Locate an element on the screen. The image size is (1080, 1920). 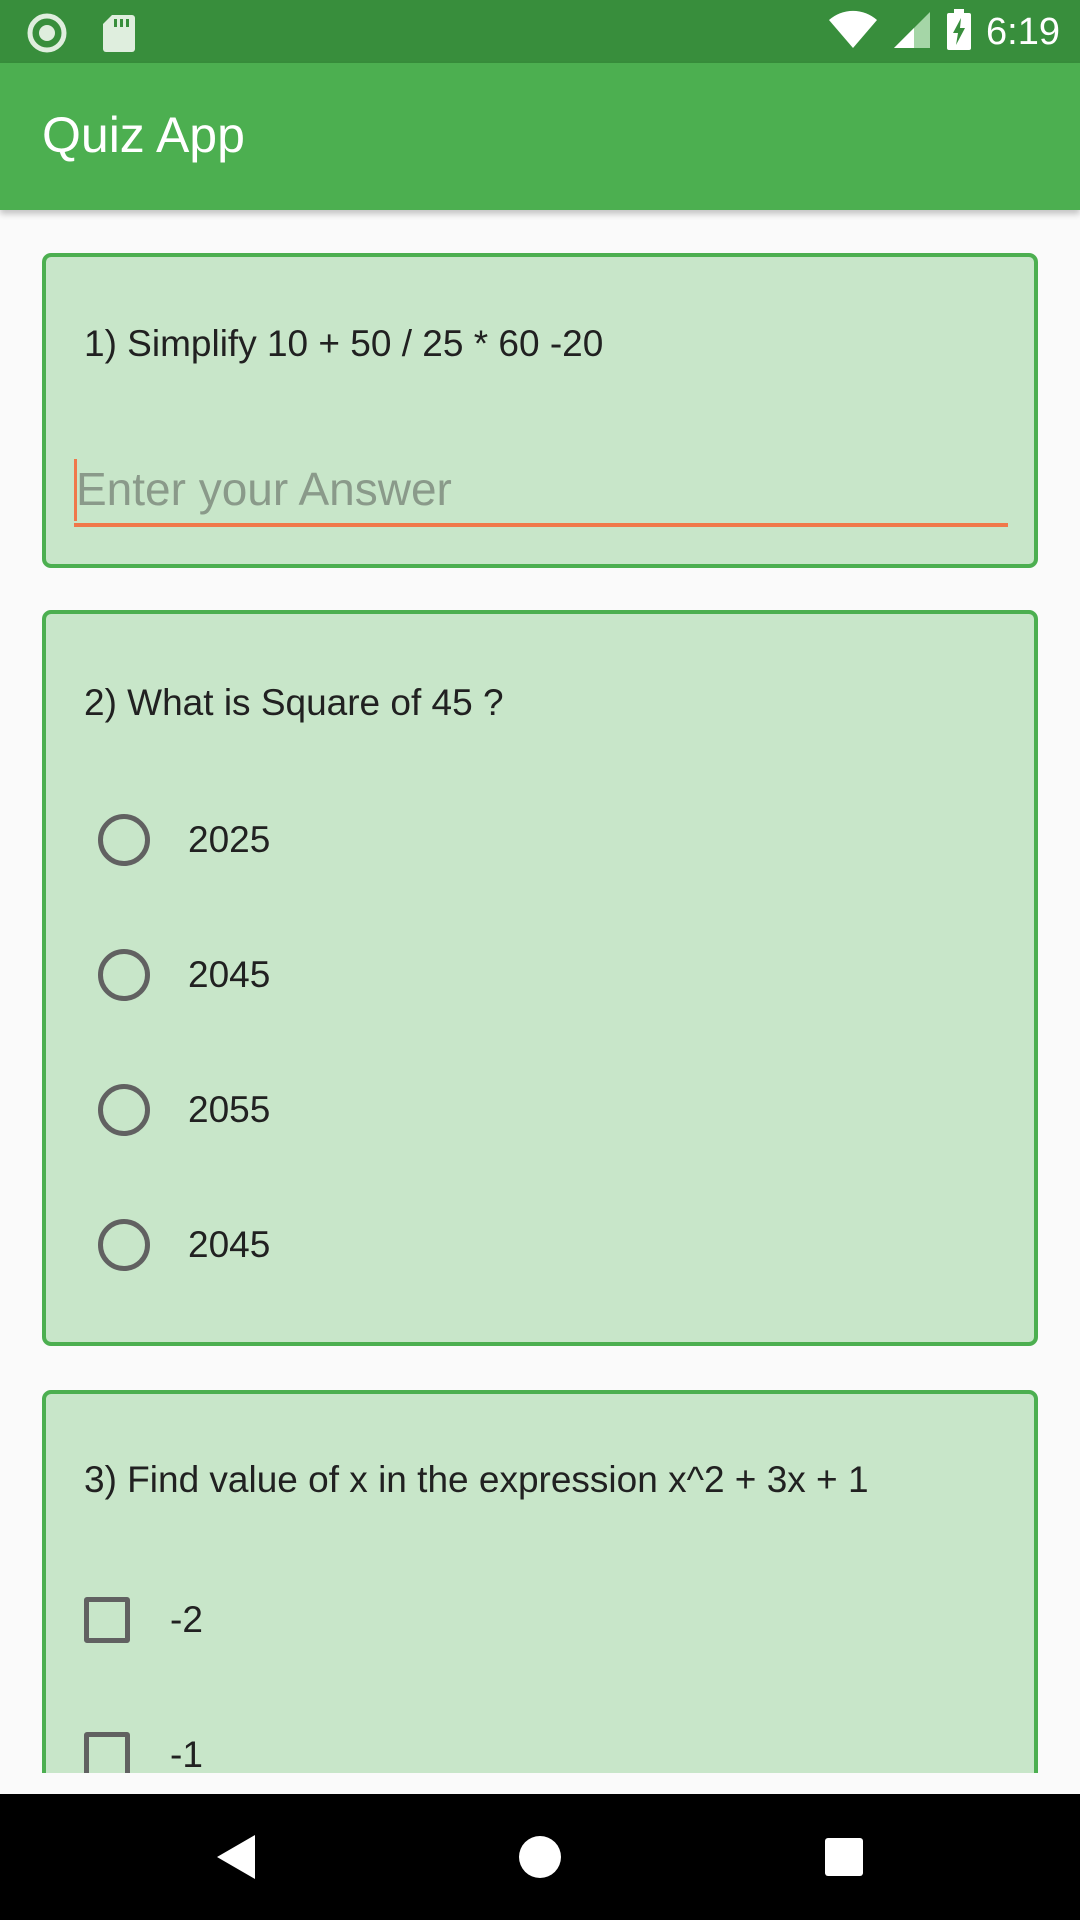
home-icon is located at coordinates (540, 1857).